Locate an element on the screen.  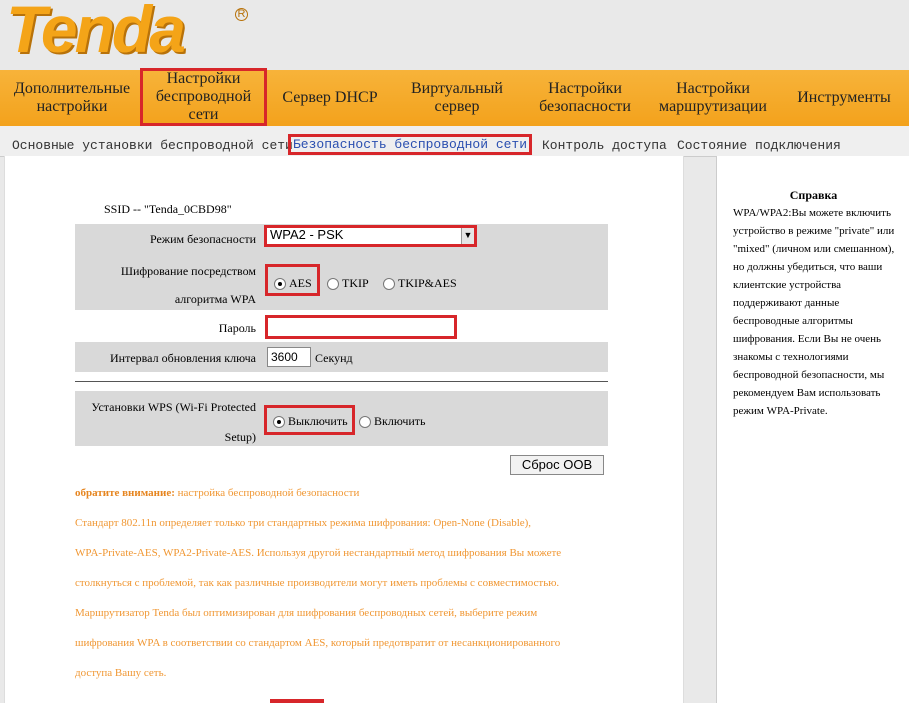
password-input is located at coordinates (361, 327).